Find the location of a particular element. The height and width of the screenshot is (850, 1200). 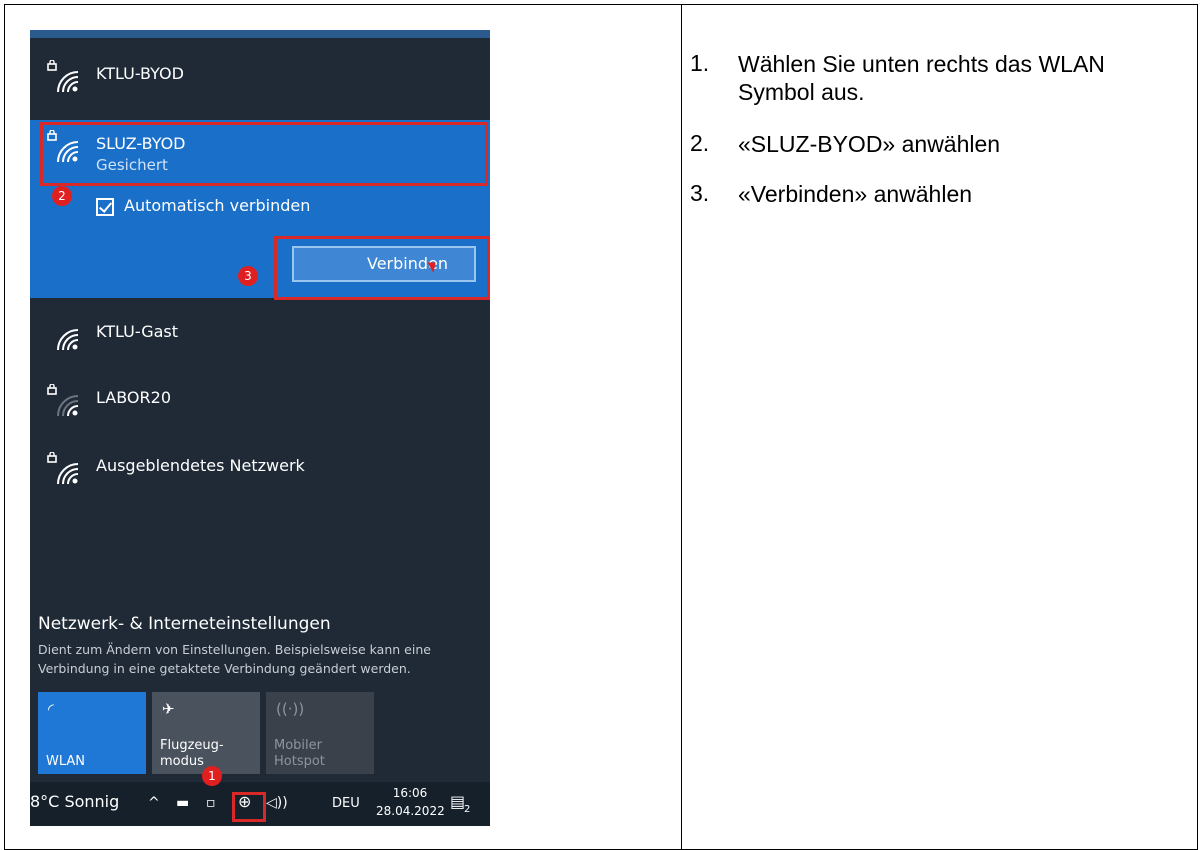

notification-icon: ▤ is located at coordinates (457, 801).